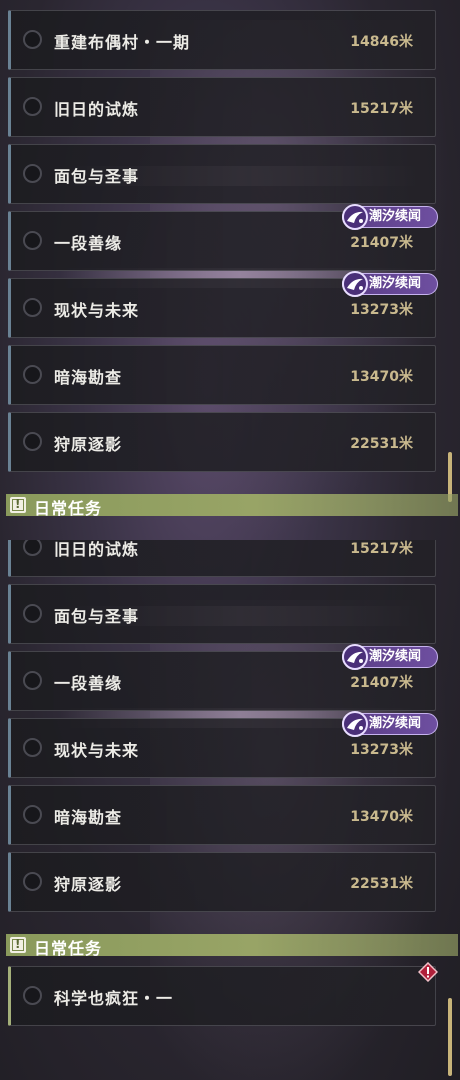  I want to click on daily-quest-item: 科学也疯狂・一, so click(222, 996).